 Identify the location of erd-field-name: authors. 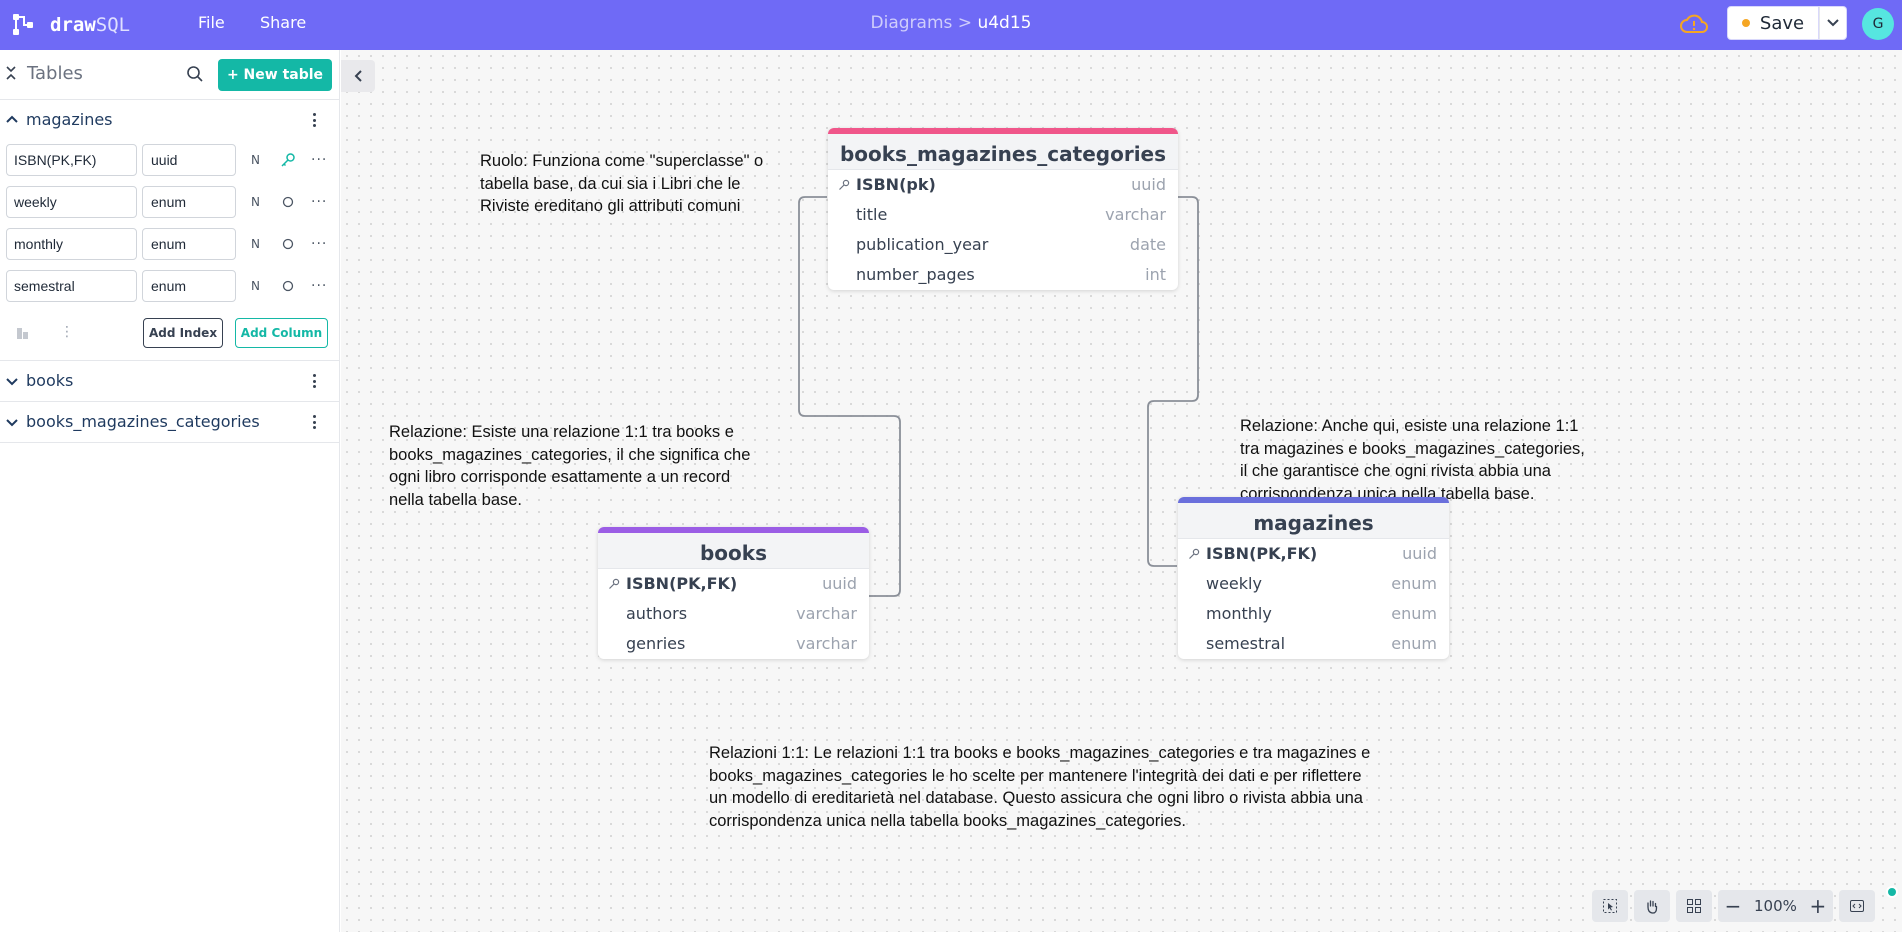
(657, 613).